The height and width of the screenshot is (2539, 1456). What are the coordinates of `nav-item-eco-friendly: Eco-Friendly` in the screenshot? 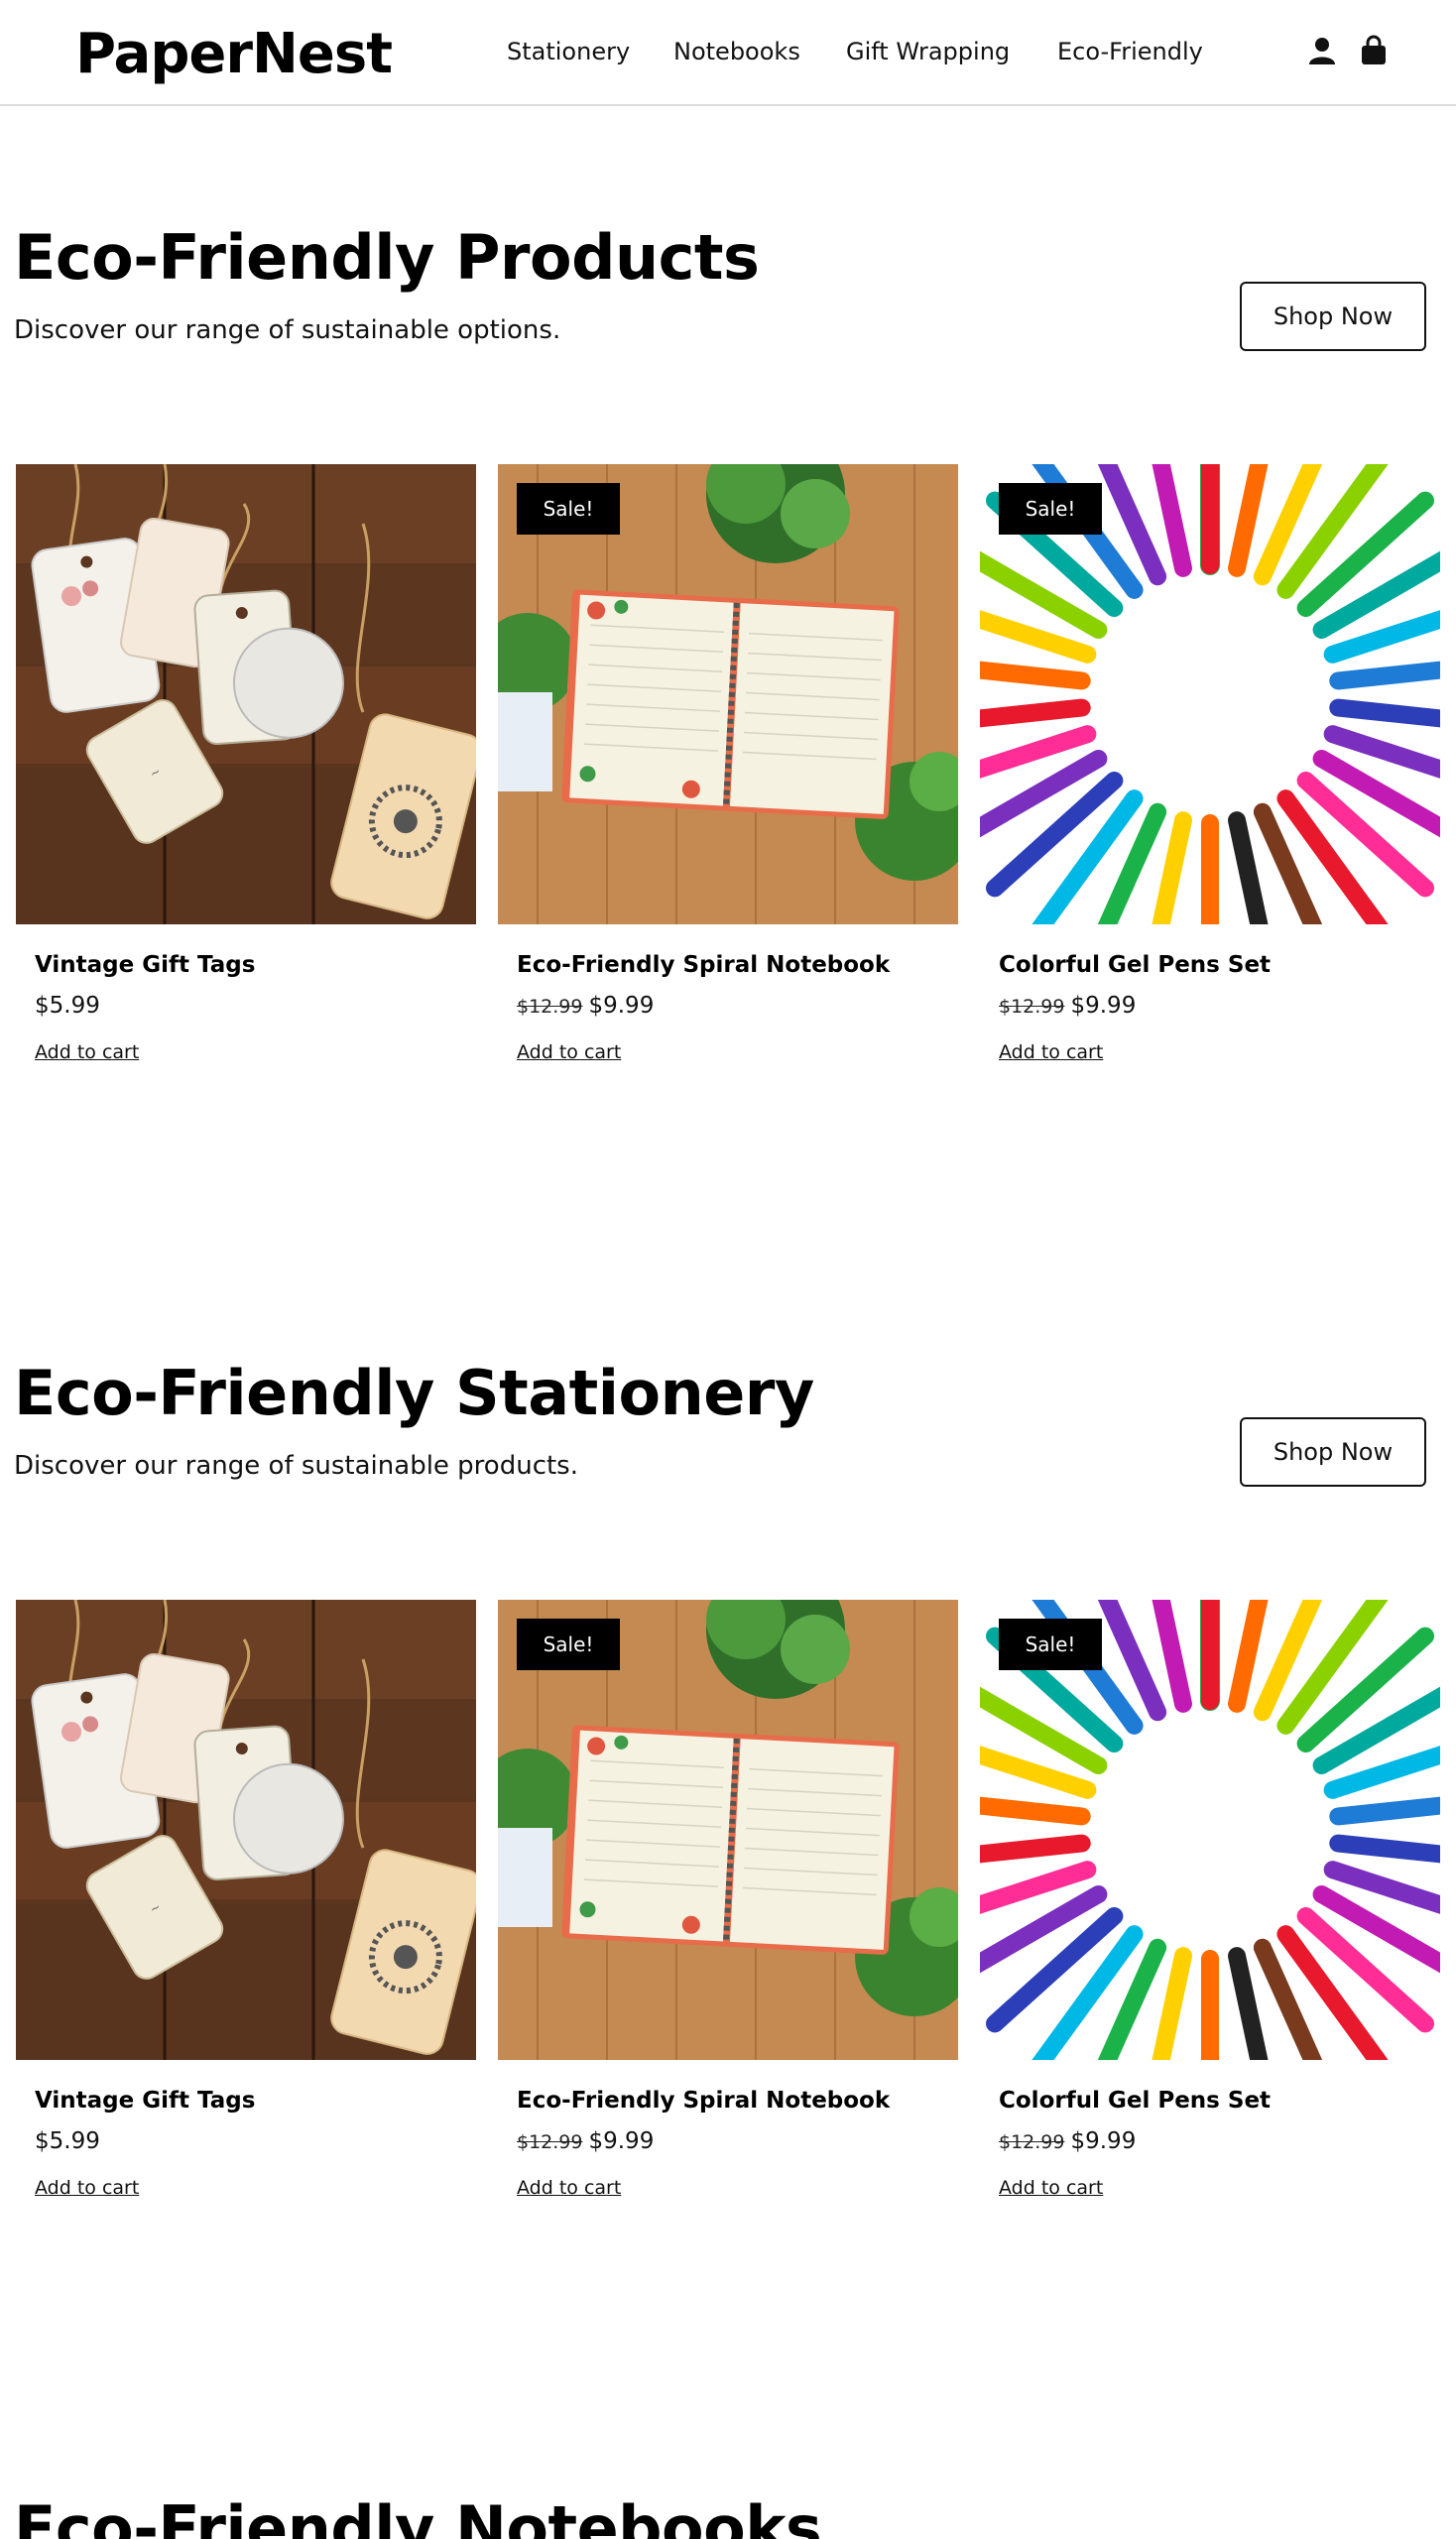 It's located at (1130, 51).